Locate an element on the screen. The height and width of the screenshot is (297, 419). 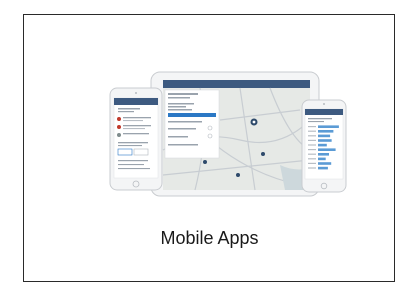
side-panel-button is located at coordinates (192, 115).